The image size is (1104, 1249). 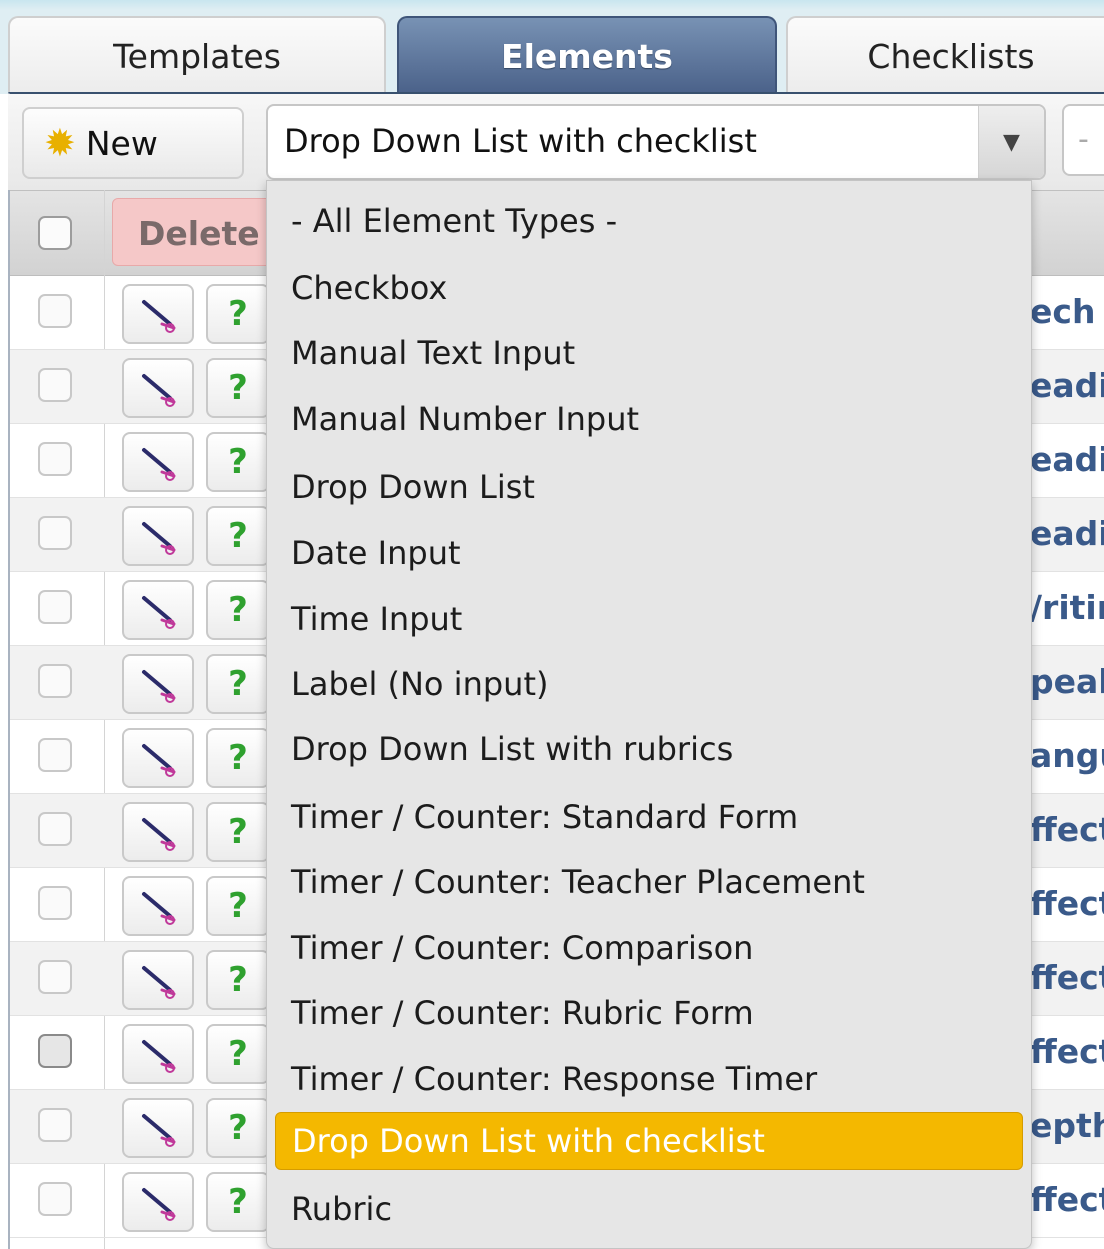 I want to click on top-strip, so click(x=552, y=5).